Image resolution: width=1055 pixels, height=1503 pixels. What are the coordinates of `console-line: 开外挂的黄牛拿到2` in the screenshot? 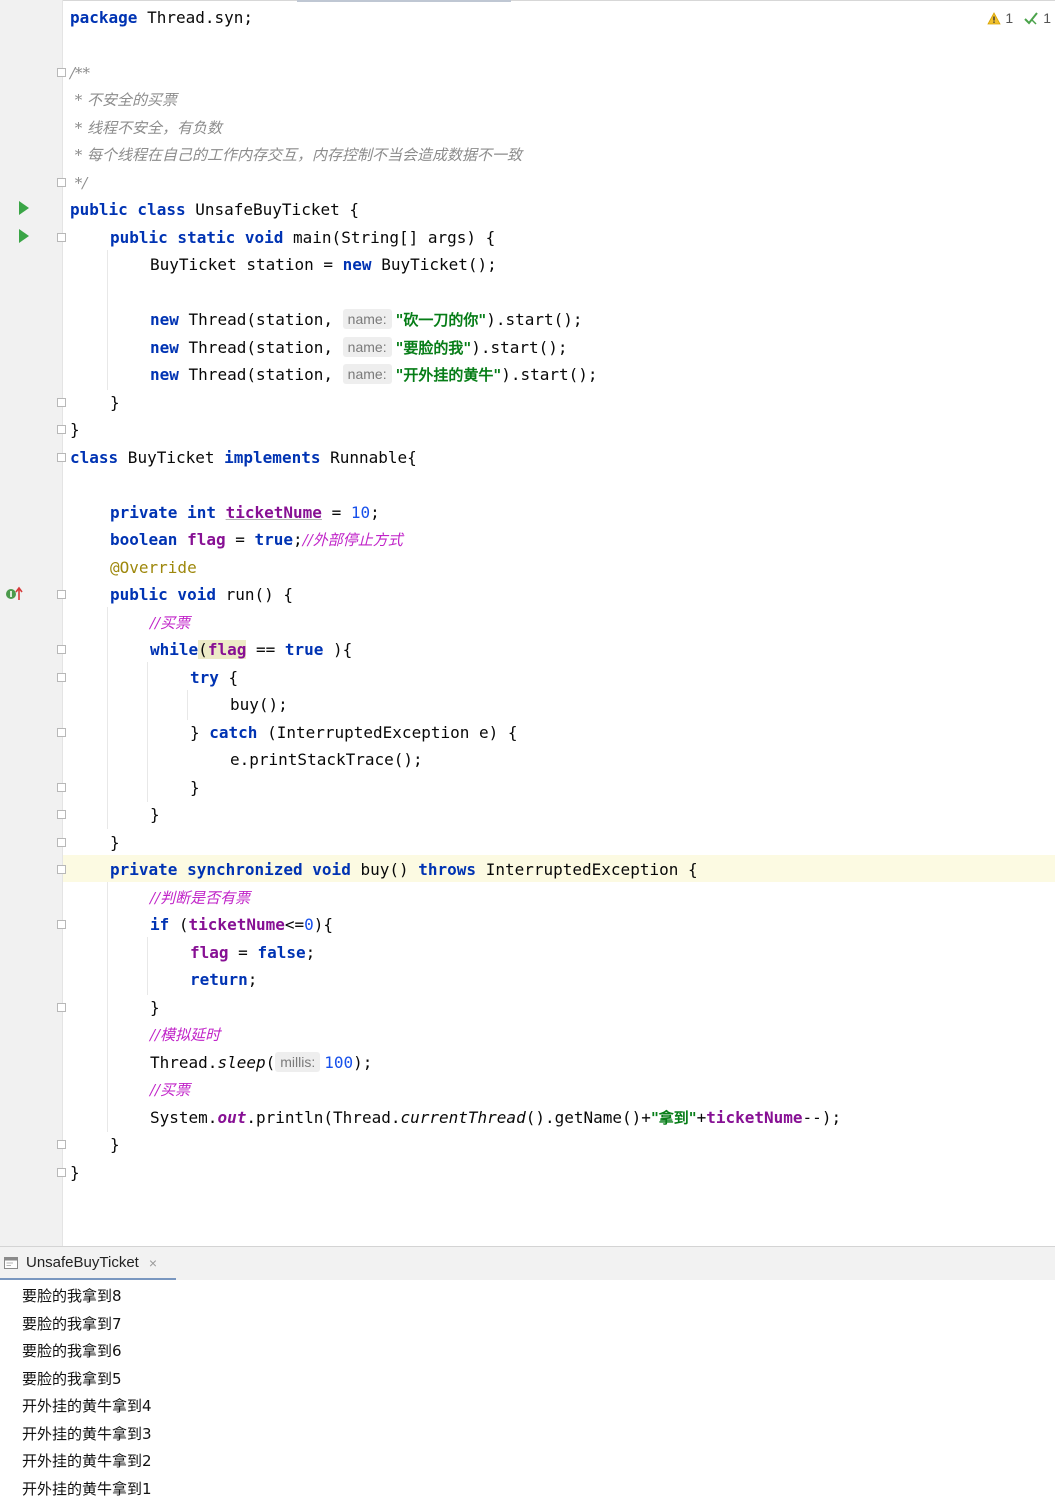 It's located at (87, 1462).